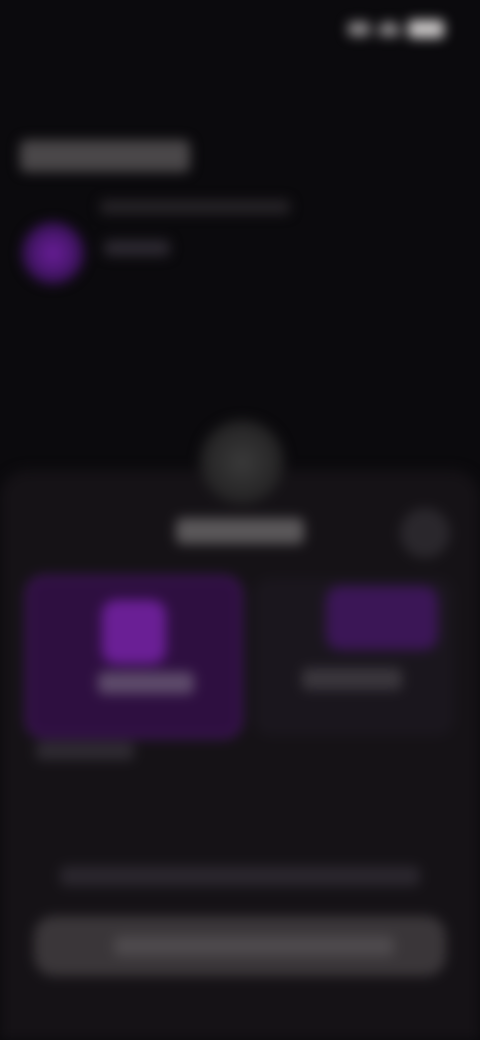 The width and height of the screenshot is (480, 1040). Describe the element at coordinates (389, 29) in the screenshot. I see `wifi-icon` at that location.